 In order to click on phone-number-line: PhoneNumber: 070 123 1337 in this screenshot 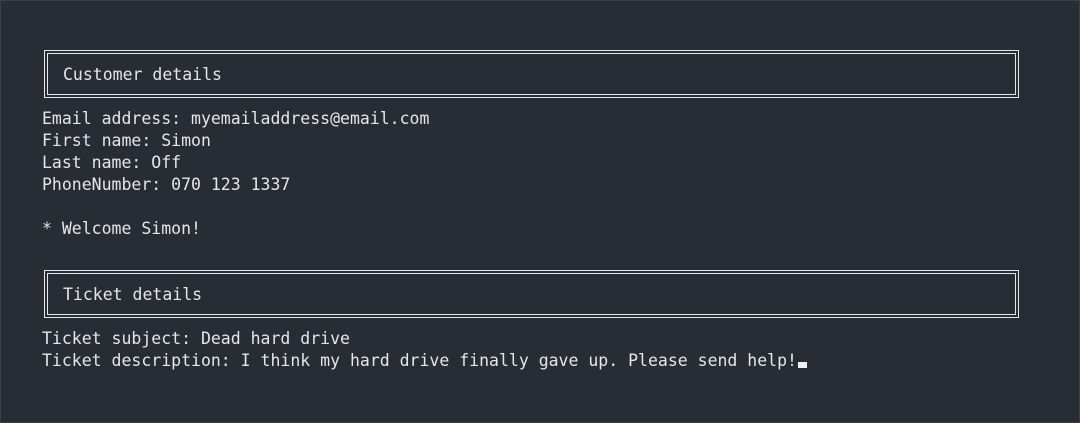, I will do `click(166, 184)`.